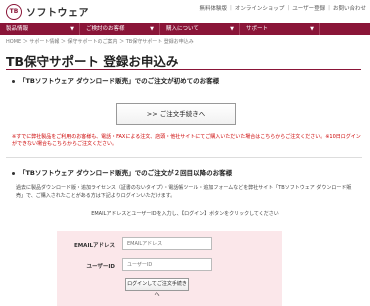 This screenshot has width=370, height=306. I want to click on nav-item-support: サポート ▼, so click(280, 29).